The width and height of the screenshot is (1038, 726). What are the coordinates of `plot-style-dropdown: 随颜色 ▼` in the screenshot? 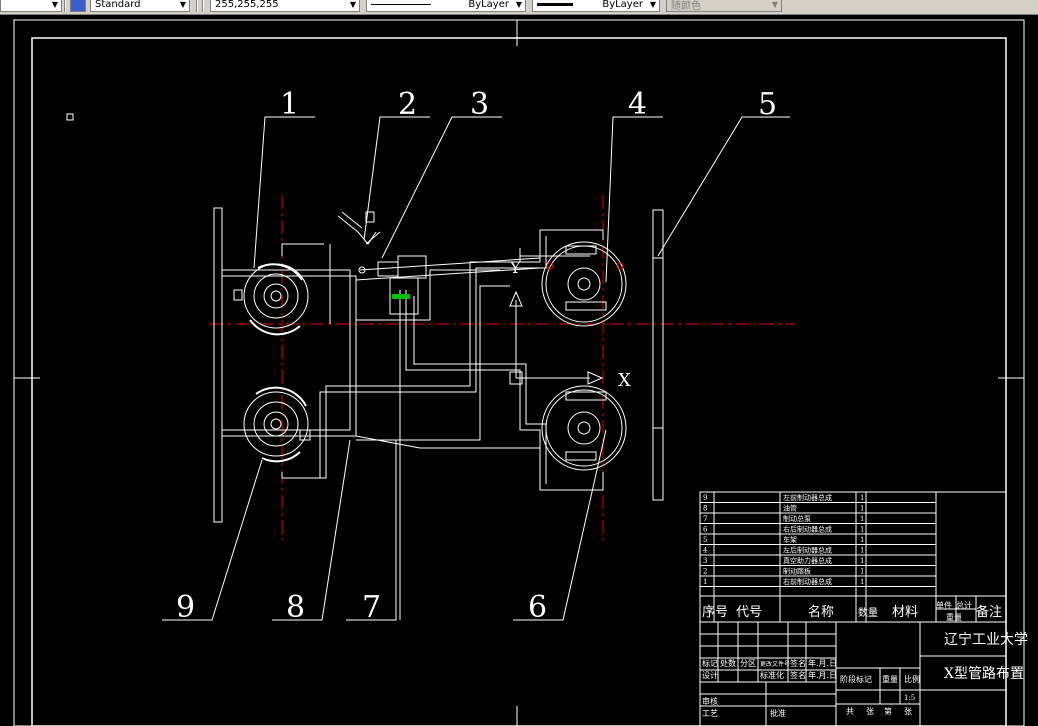 It's located at (724, 6).